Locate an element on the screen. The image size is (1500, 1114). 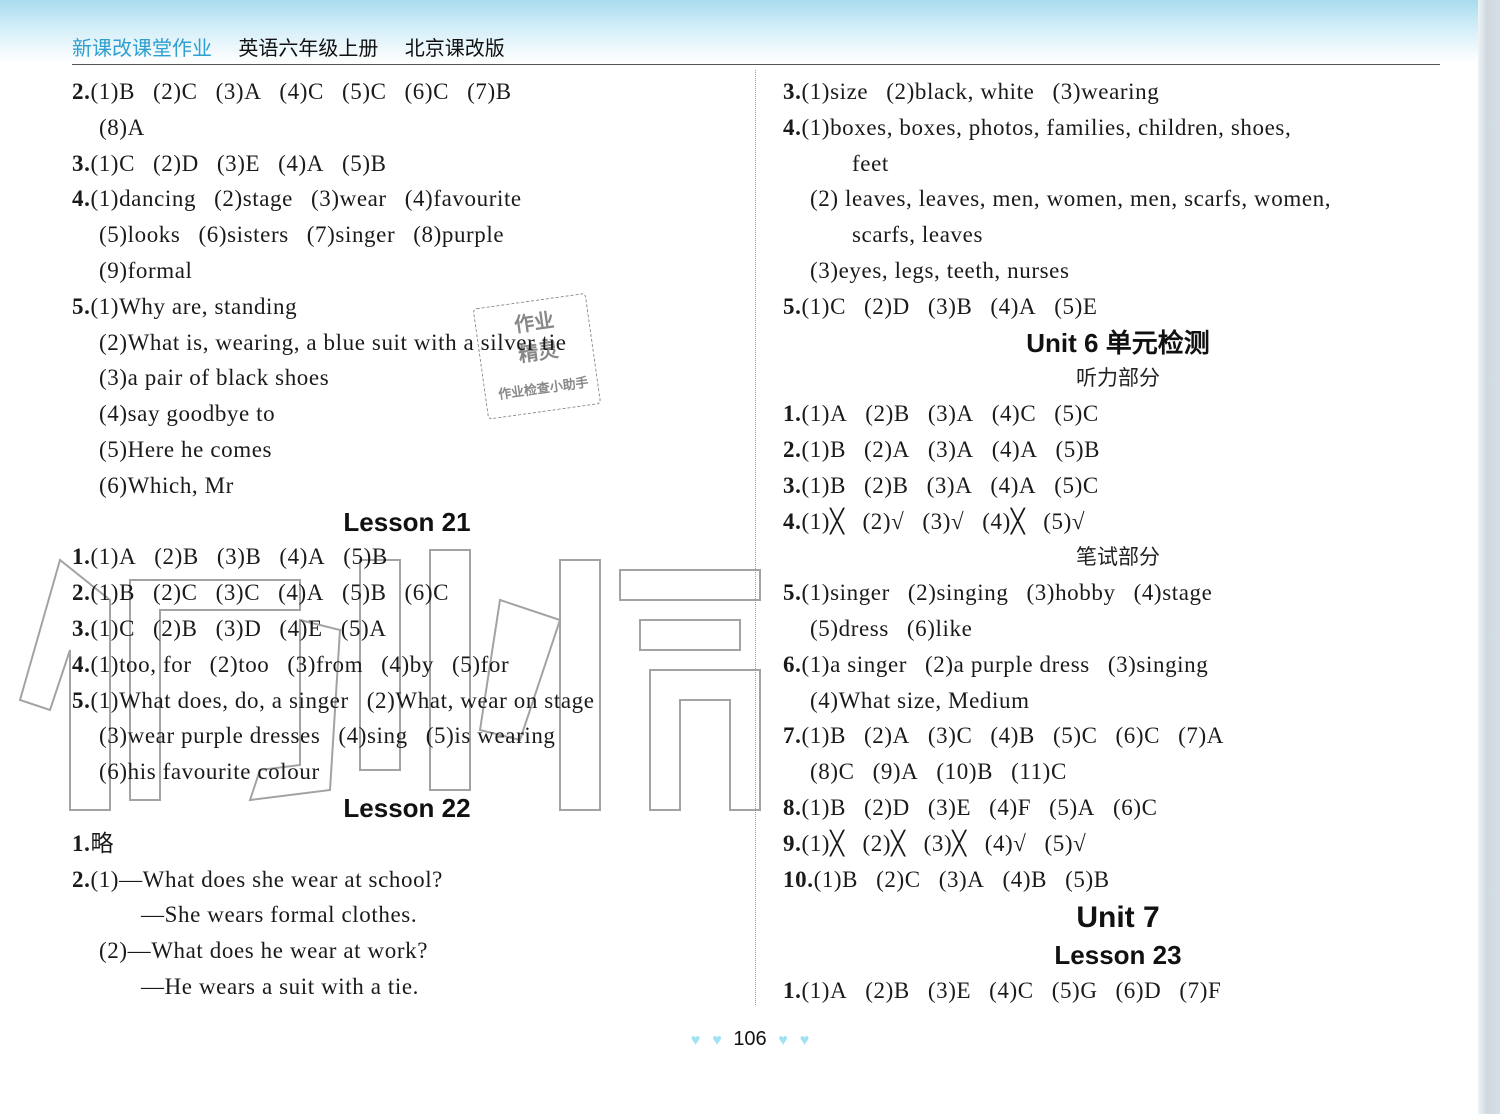
answer-item: (4)by is located at coordinates (407, 664).